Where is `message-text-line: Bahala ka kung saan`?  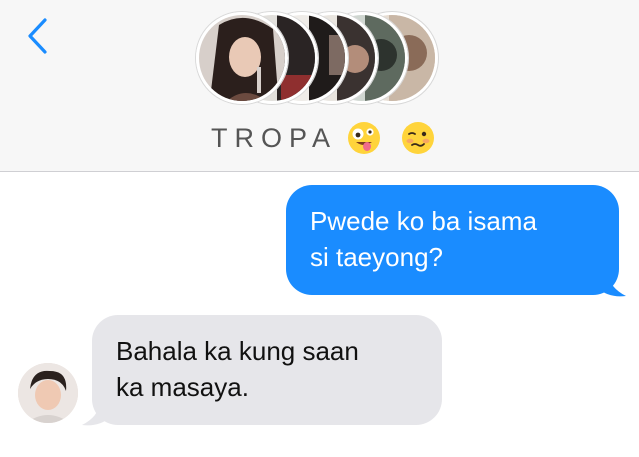 message-text-line: Bahala ka kung saan is located at coordinates (237, 351).